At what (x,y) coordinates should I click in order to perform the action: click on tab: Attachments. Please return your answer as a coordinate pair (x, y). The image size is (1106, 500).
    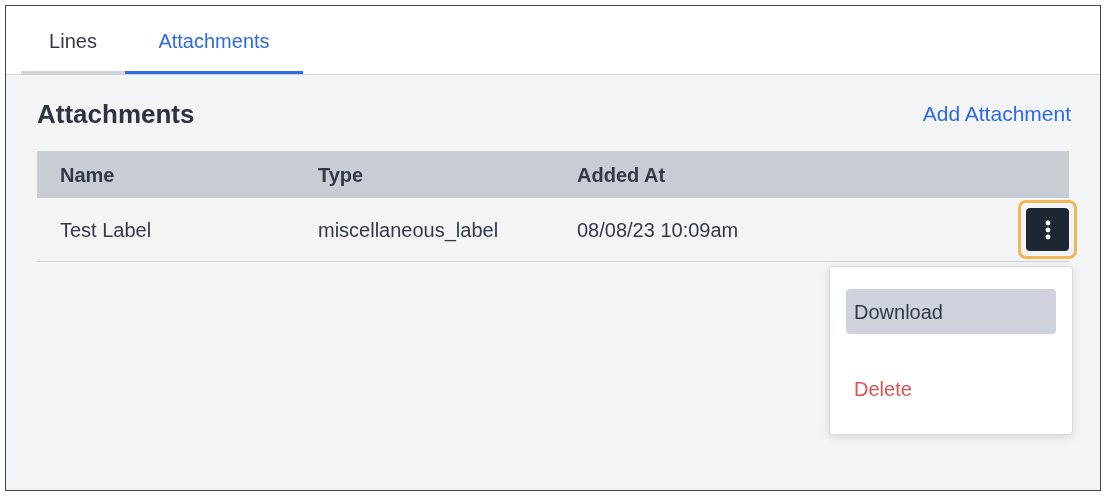
    Looking at the image, I should click on (214, 49).